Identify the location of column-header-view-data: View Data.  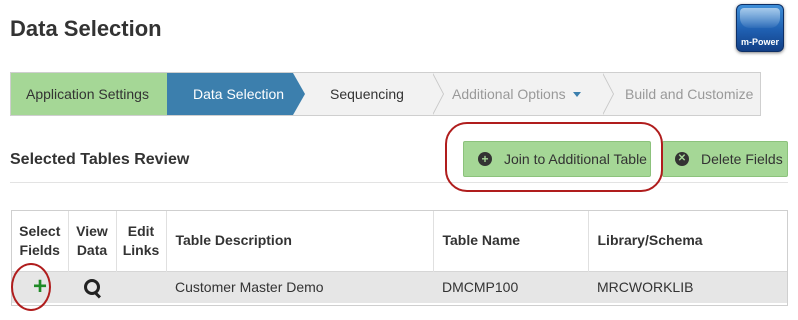
(91, 241).